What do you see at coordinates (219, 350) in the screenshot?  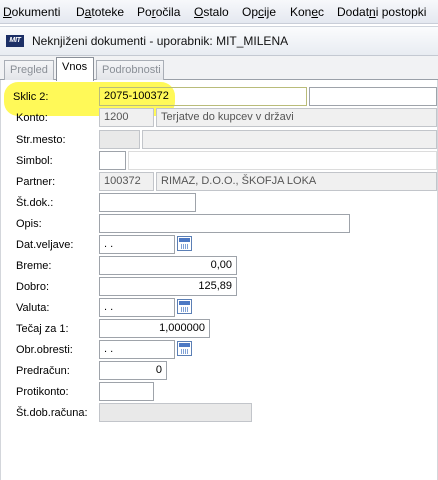 I see `row-obr-obresti: Obr.obresti: . .` at bounding box center [219, 350].